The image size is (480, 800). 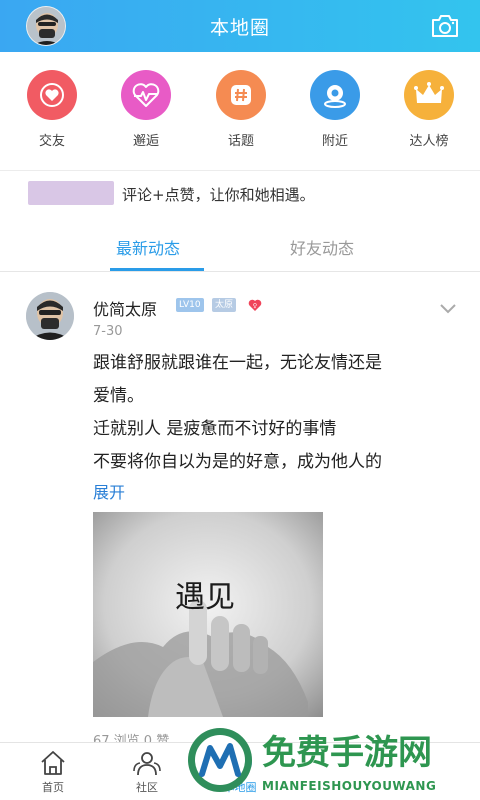 What do you see at coordinates (322, 247) in the screenshot?
I see `tab-friends: 好友动态` at bounding box center [322, 247].